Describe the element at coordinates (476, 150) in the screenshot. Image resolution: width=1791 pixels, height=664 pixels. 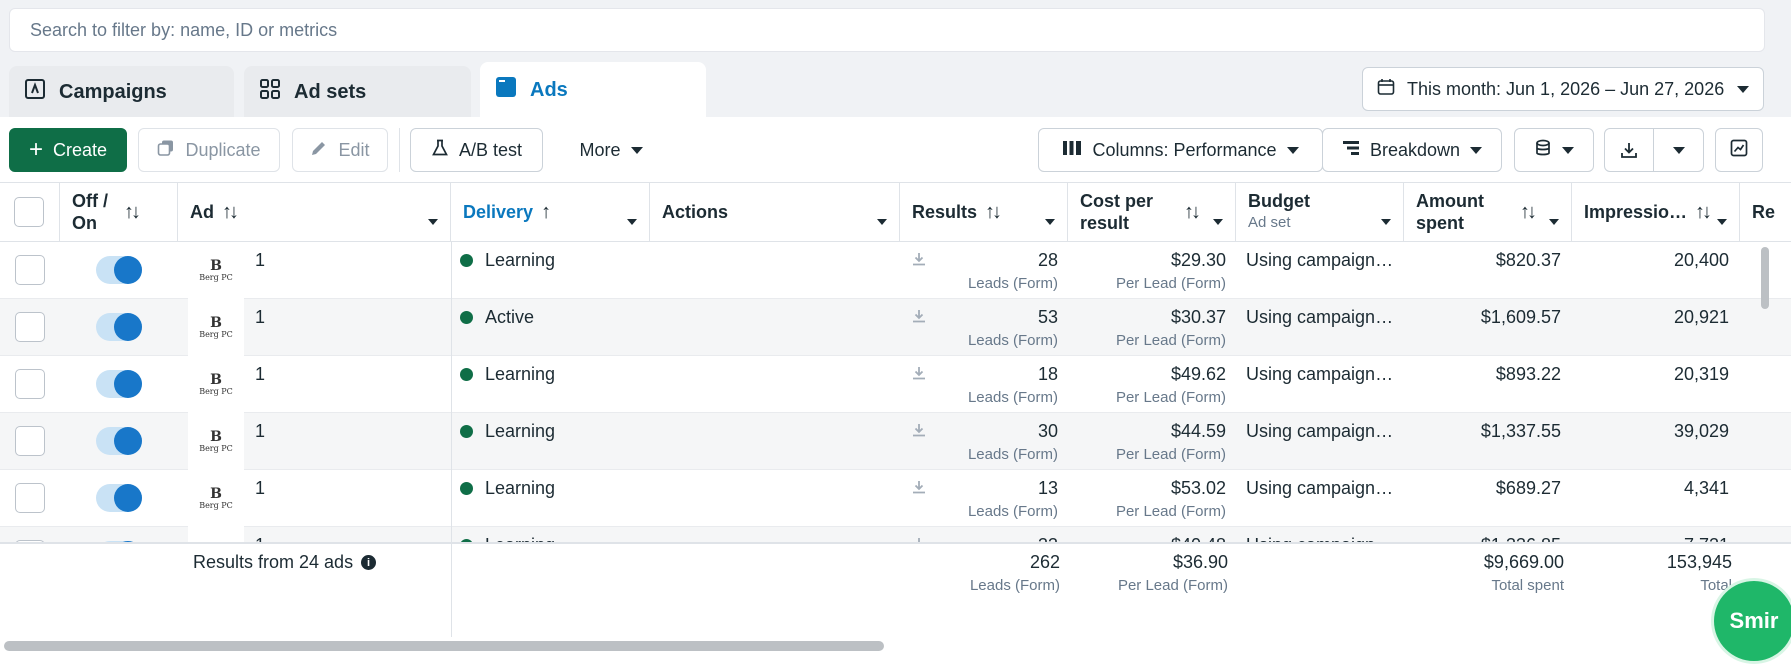
I see `ab-test-button: A/B test` at that location.